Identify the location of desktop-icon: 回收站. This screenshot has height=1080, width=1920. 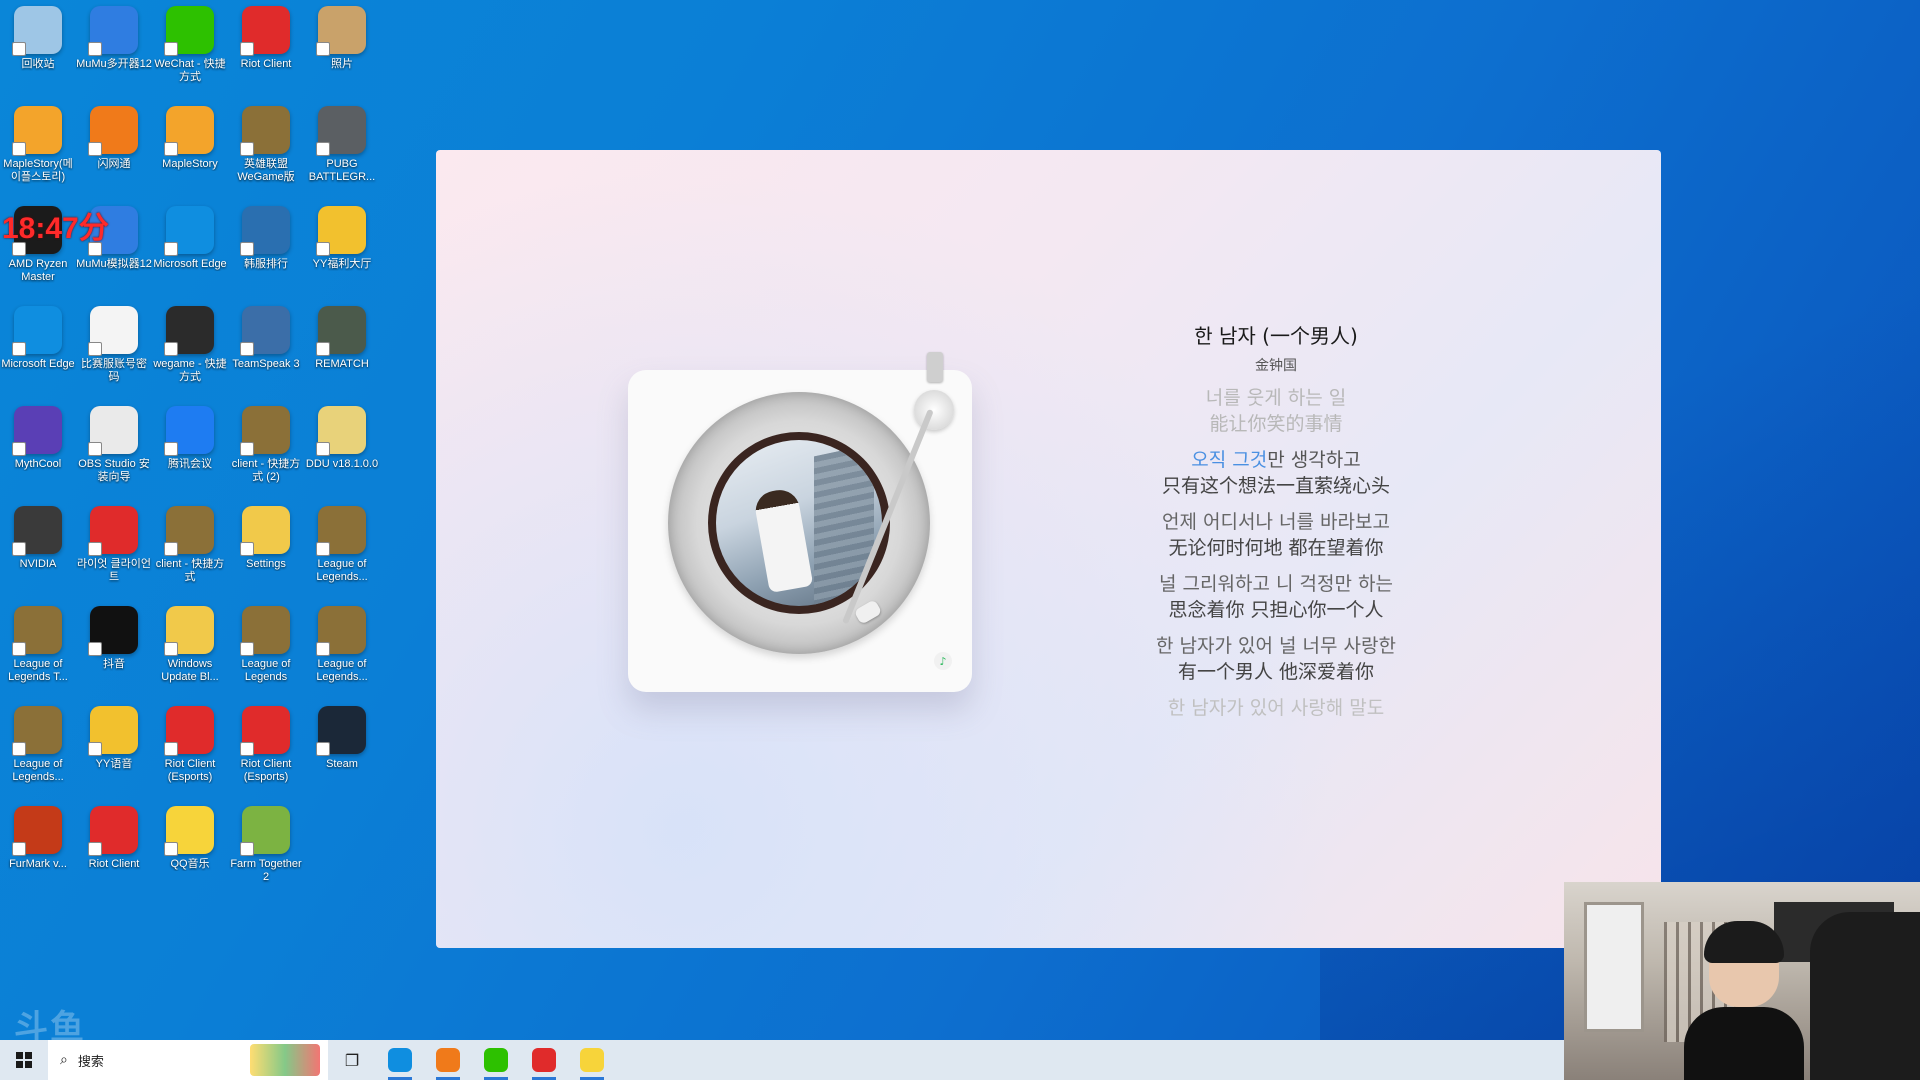
(38, 50).